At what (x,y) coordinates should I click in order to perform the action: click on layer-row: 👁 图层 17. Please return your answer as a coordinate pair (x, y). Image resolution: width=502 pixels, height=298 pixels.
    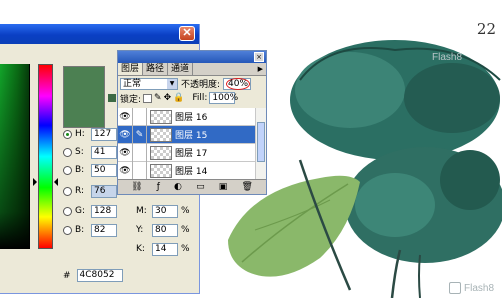
    Looking at the image, I should click on (187, 152).